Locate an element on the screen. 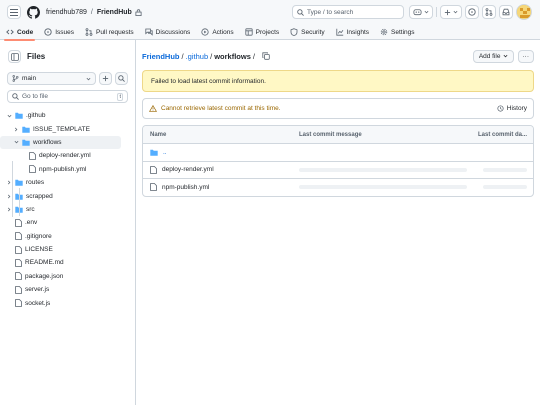 The height and width of the screenshot is (405, 540). tree-item-label: server.js is located at coordinates (37, 290).